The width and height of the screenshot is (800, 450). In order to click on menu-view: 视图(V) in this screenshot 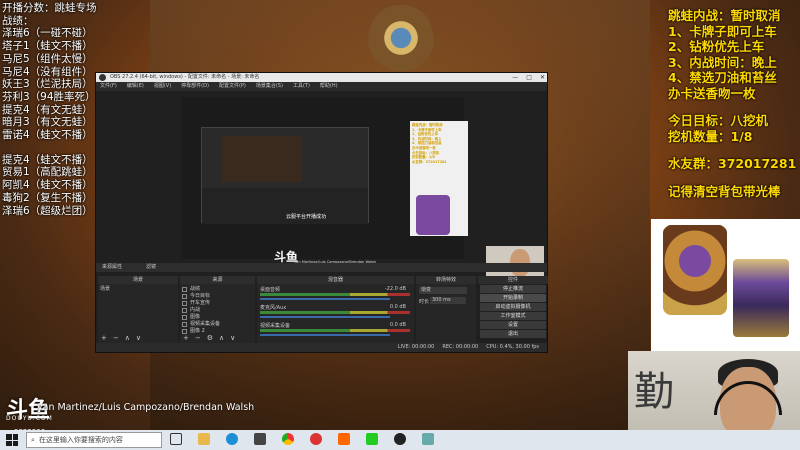, I will do `click(162, 86)`.